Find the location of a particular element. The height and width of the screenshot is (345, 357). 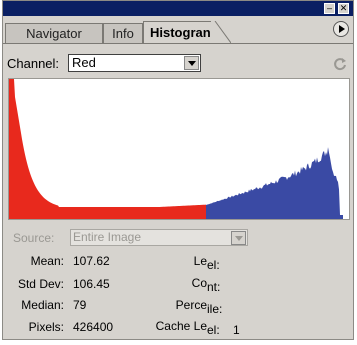

panel-tabs: Navigator Info Histogran is located at coordinates (179, 32).